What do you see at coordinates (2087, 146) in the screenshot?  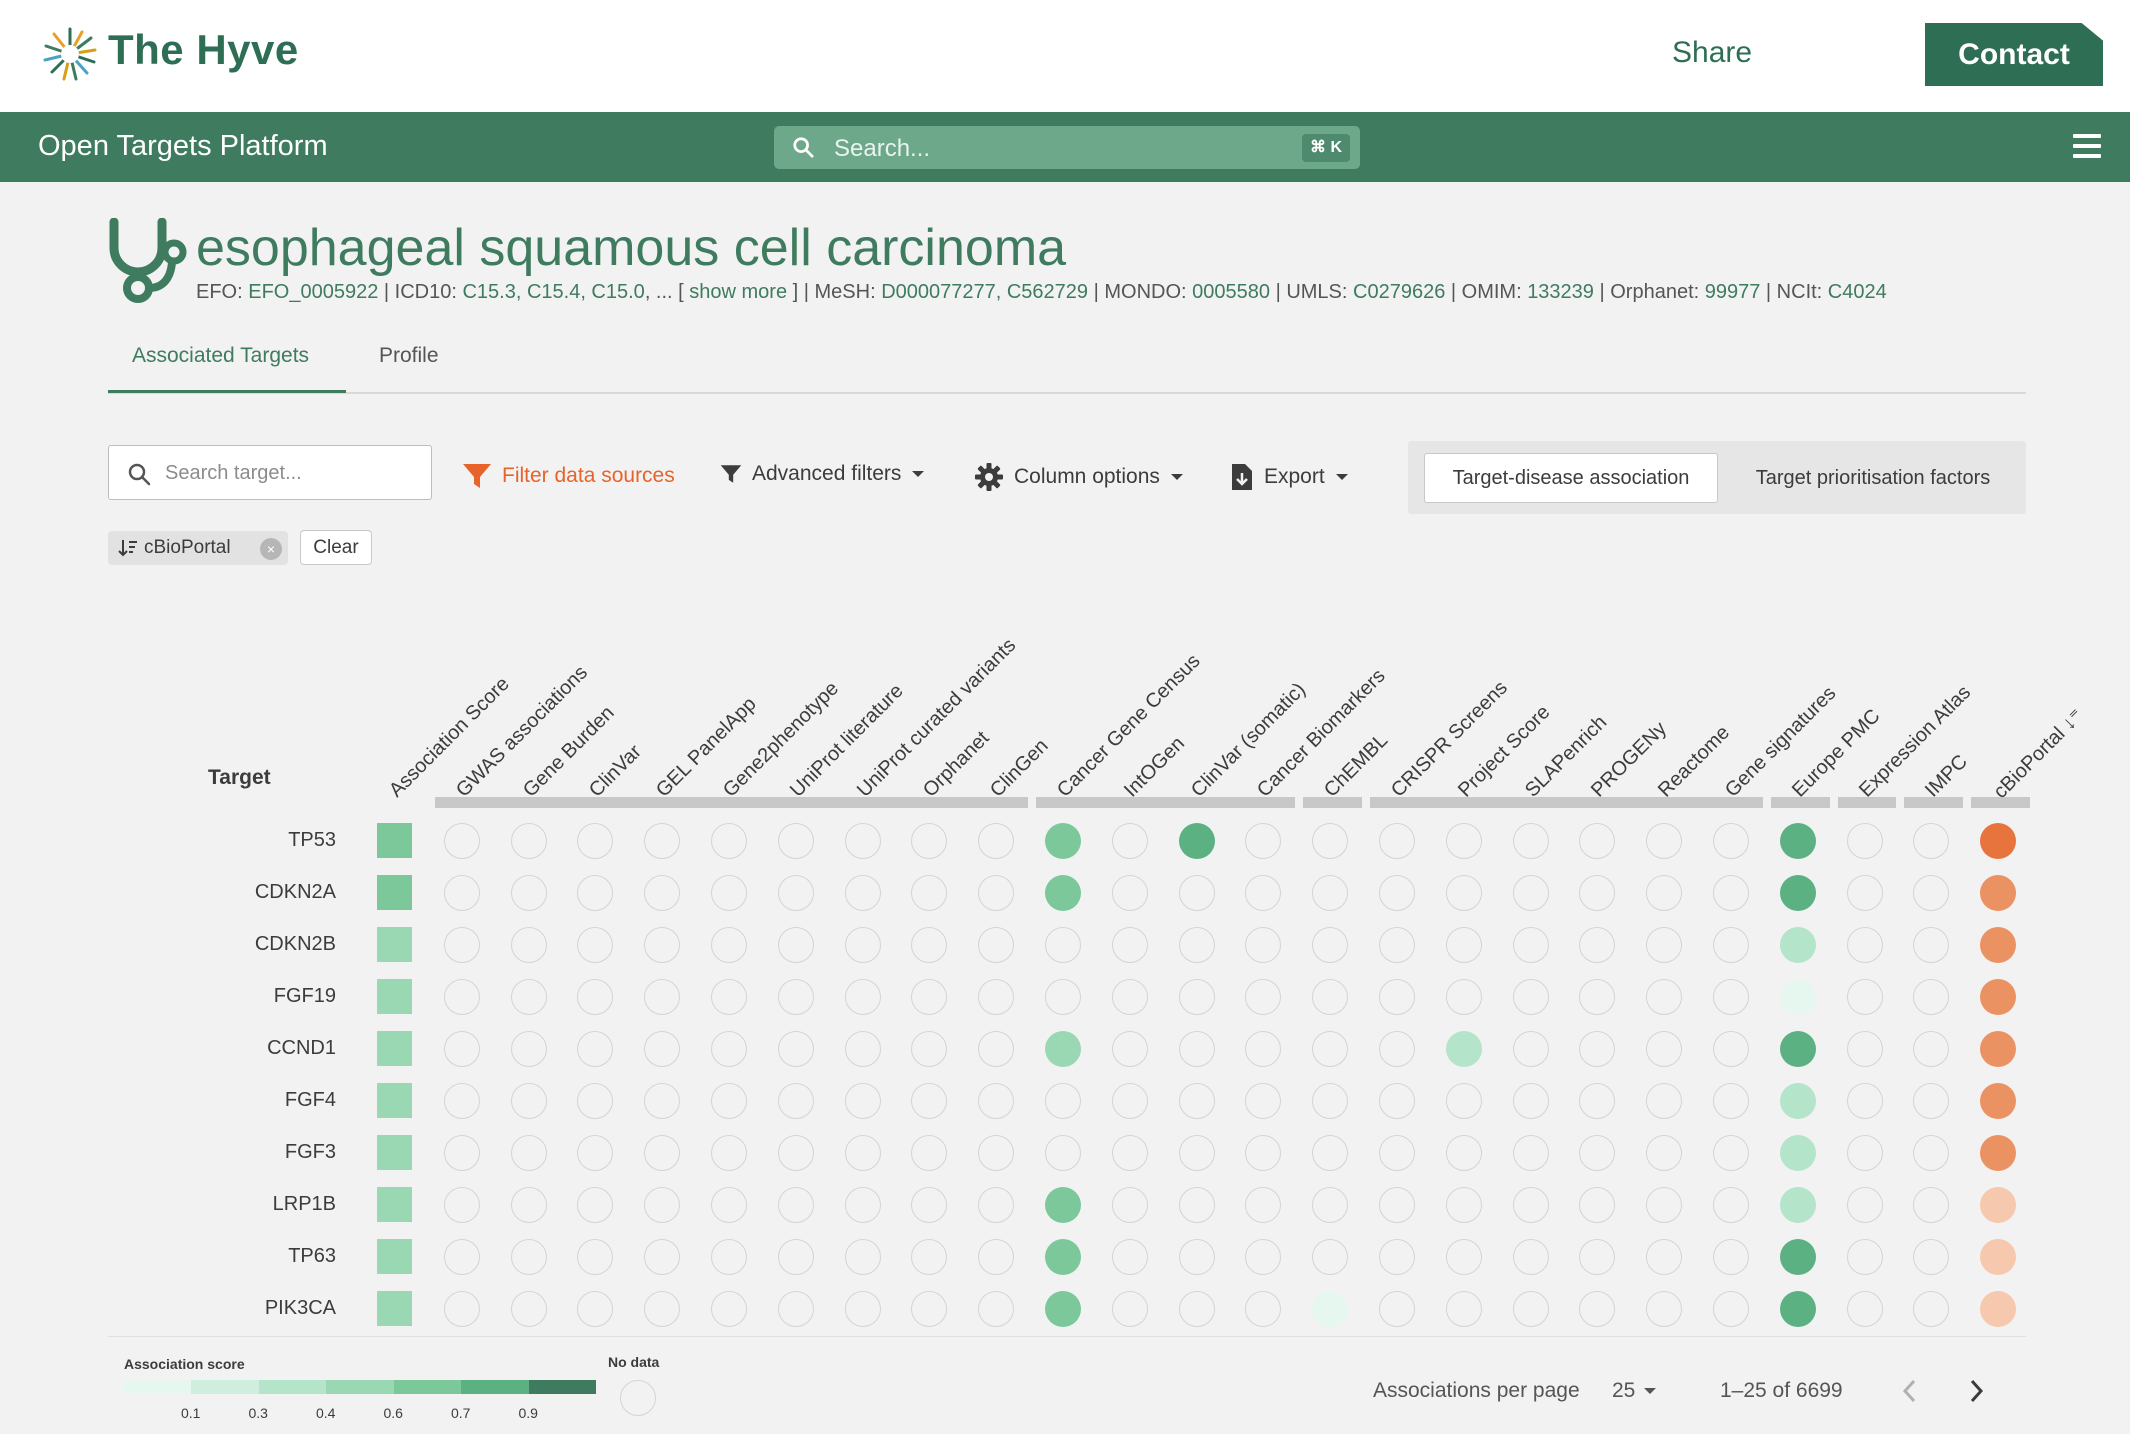 I see `hamburger-menu-icon` at bounding box center [2087, 146].